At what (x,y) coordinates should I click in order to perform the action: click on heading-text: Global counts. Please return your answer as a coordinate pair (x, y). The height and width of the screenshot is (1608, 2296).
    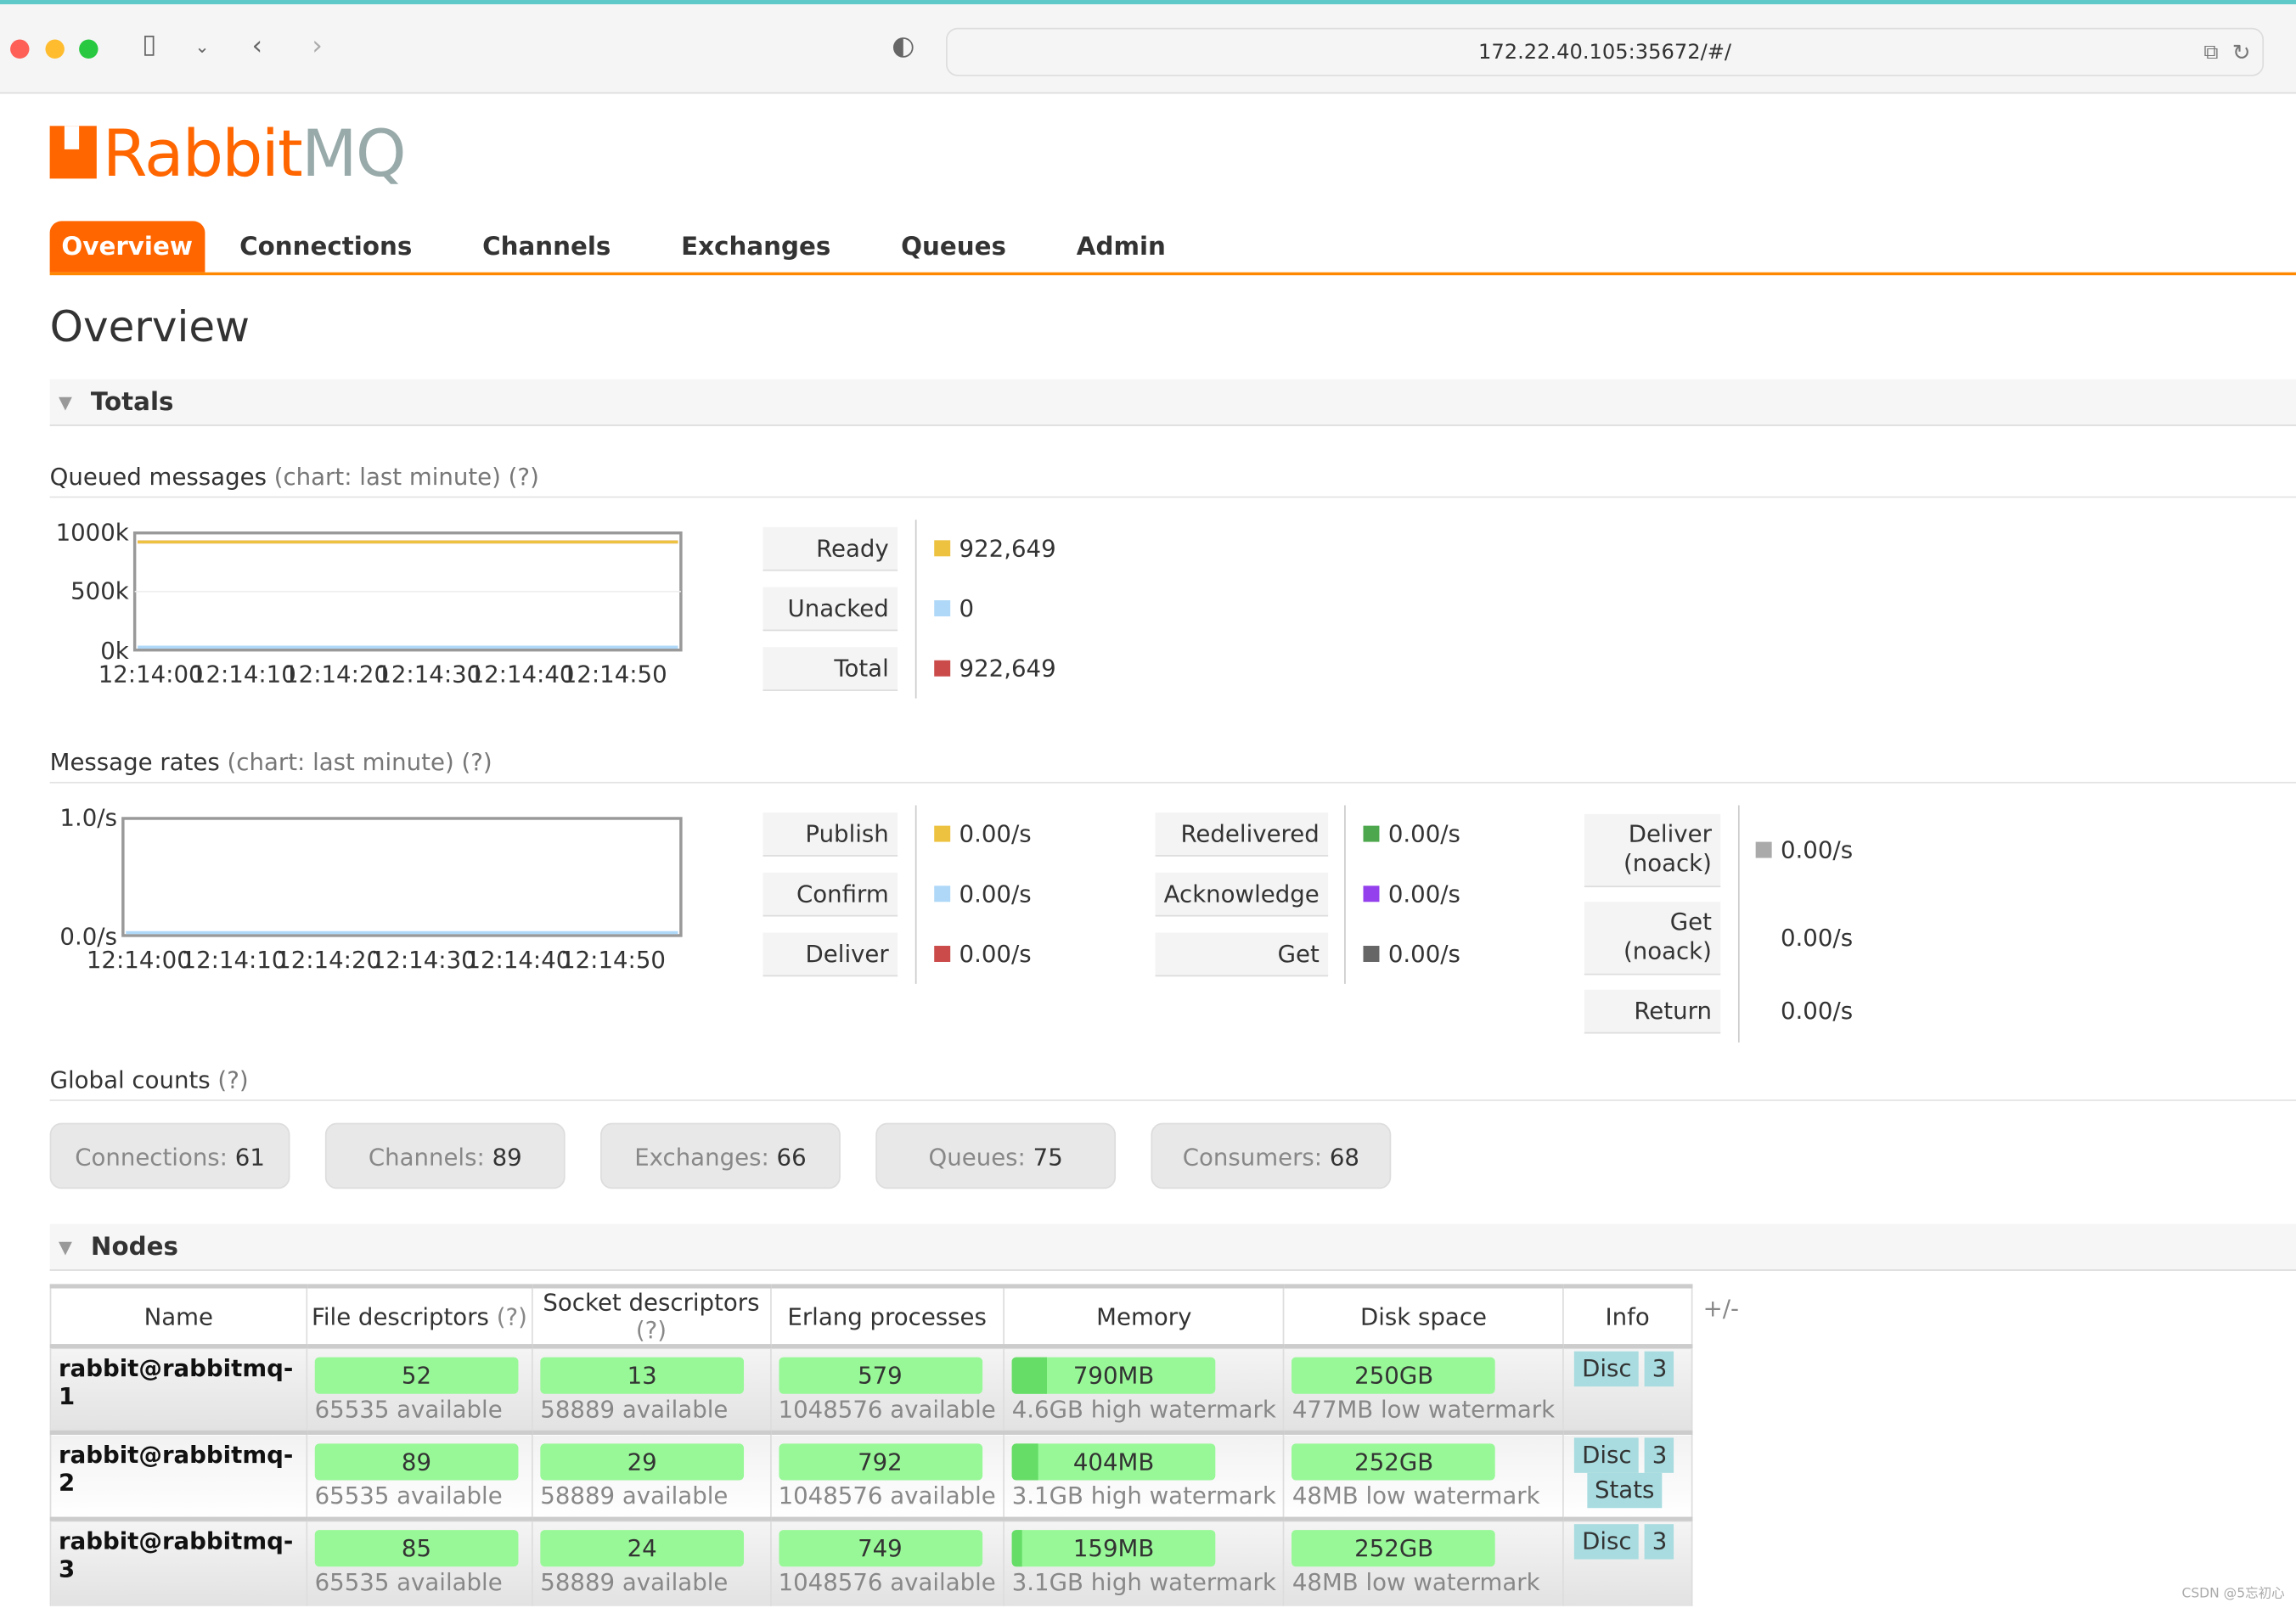
    Looking at the image, I should click on (130, 1079).